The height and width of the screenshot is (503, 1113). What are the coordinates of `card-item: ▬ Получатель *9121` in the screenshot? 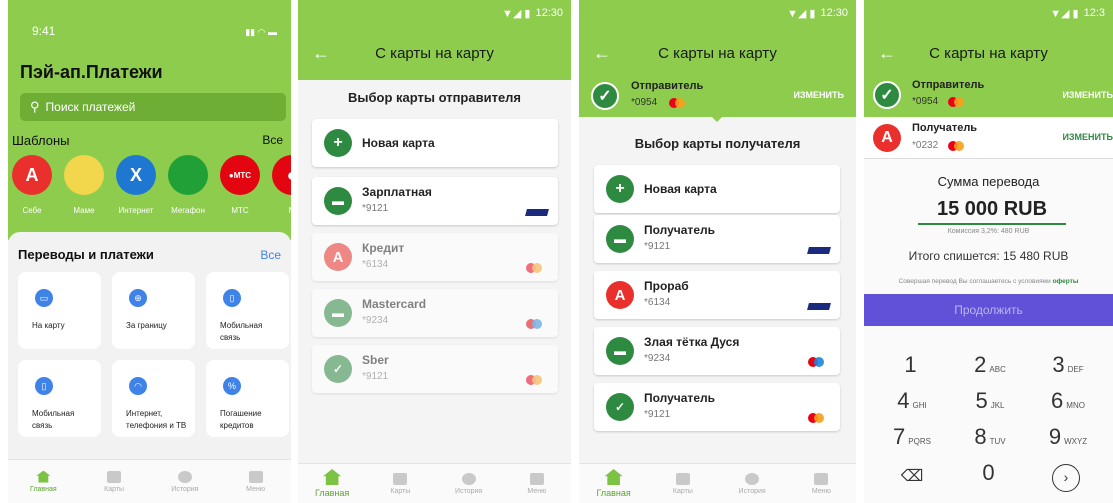 It's located at (717, 239).